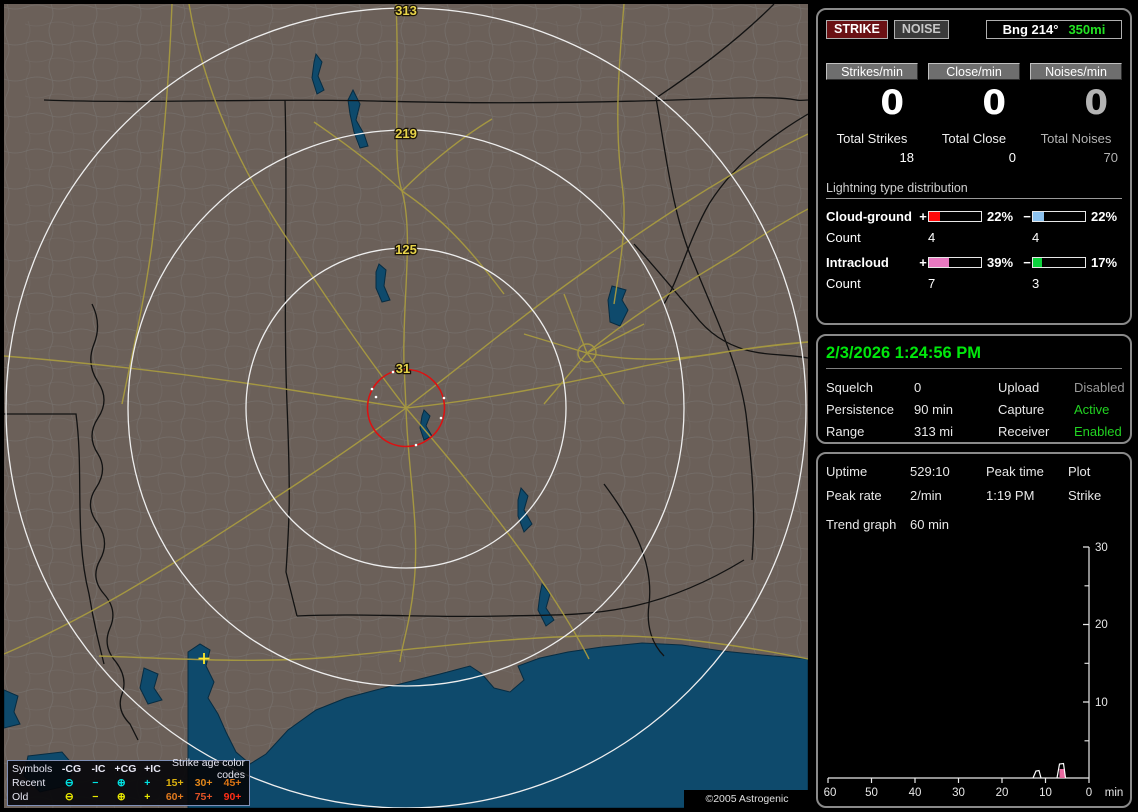  Describe the element at coordinates (849, 387) in the screenshot. I see `squelch-label: Squelch` at that location.